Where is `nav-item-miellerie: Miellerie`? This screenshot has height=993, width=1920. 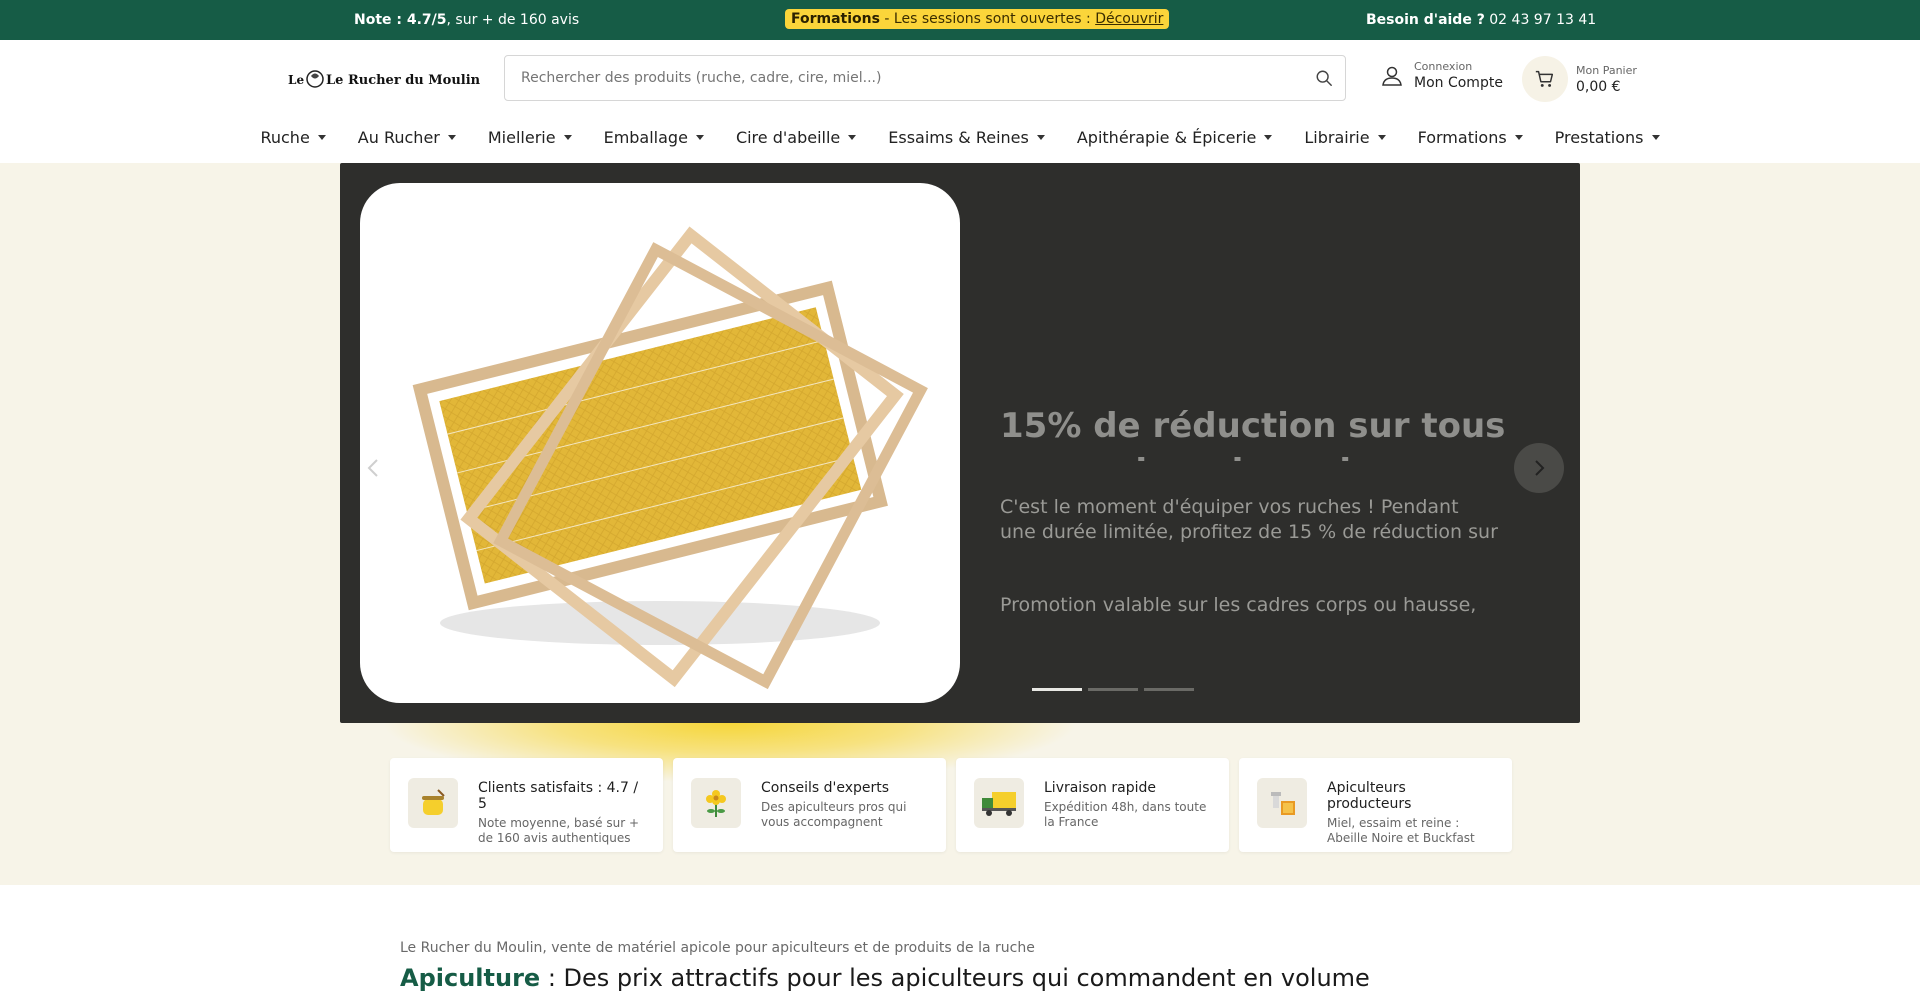 nav-item-miellerie: Miellerie is located at coordinates (530, 137).